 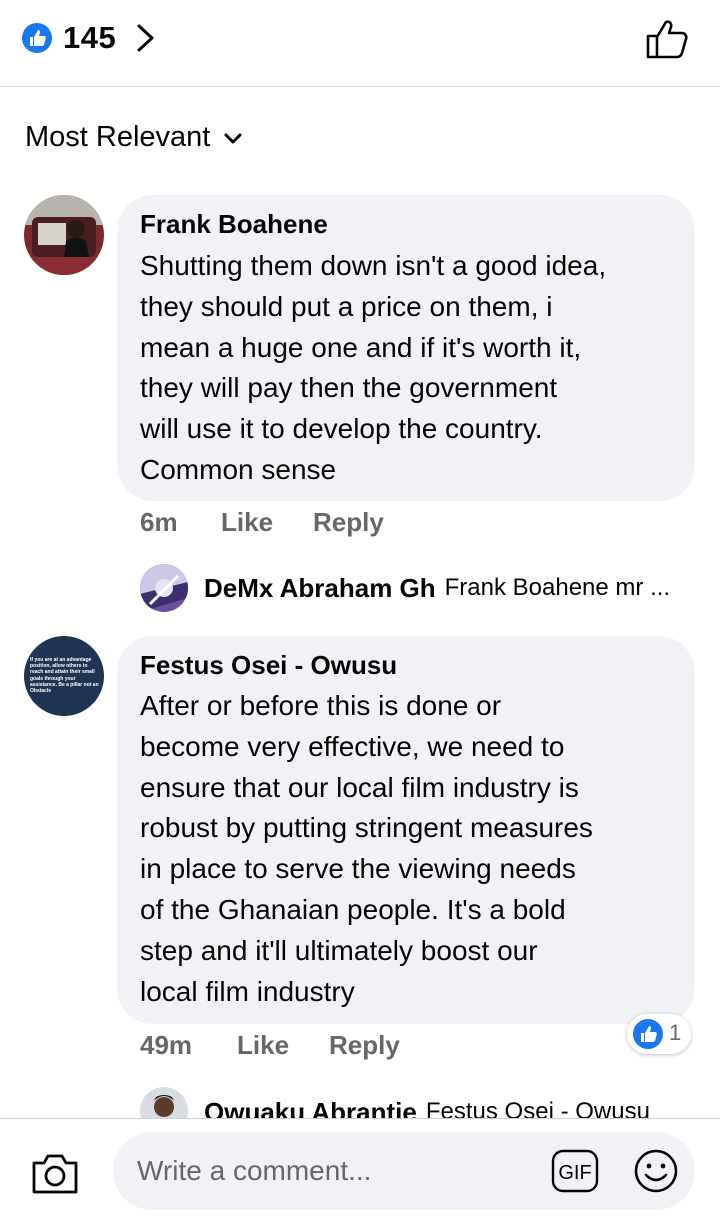 What do you see at coordinates (352, 746) in the screenshot?
I see `comment-line: become very effective, we need to` at bounding box center [352, 746].